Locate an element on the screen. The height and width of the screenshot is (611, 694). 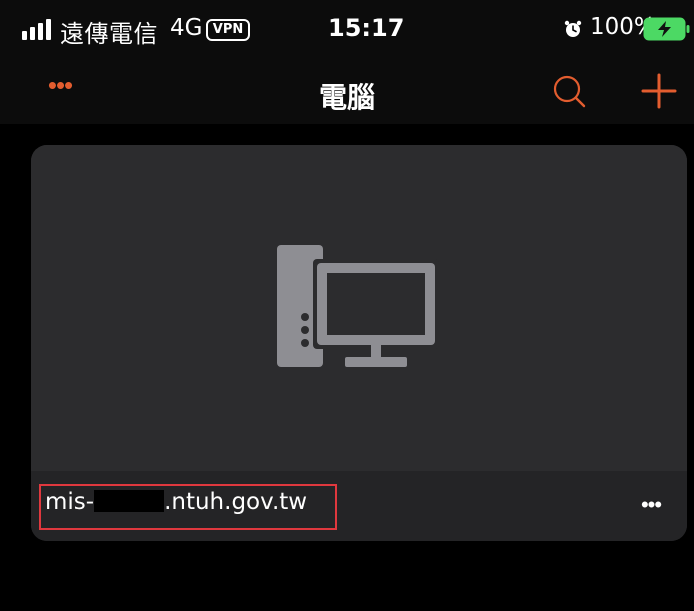
status-bar: 遠傳電信 4G VPN 15:17 100% is located at coordinates (347, 31).